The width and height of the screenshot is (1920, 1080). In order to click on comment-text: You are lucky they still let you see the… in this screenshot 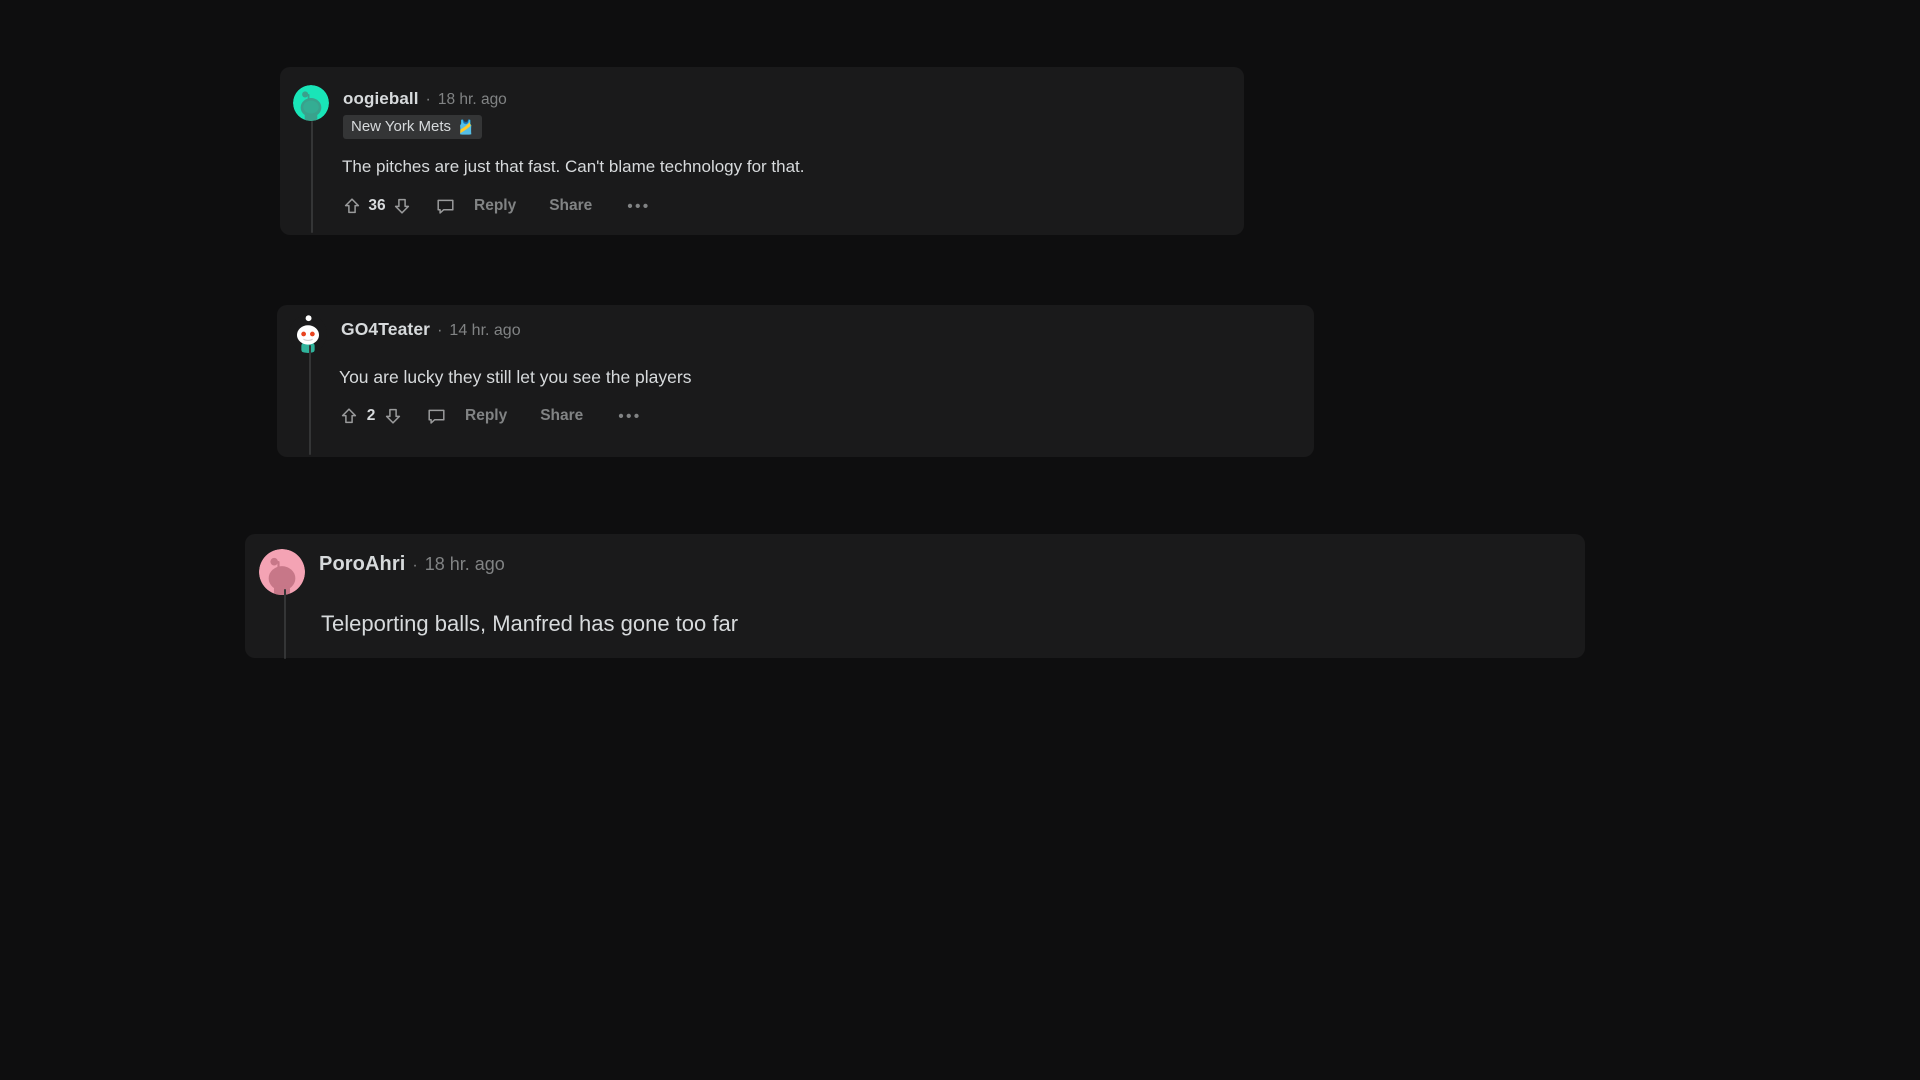, I will do `click(515, 377)`.